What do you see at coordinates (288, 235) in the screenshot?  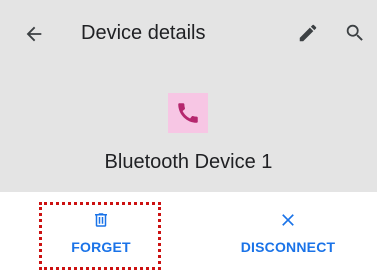 I see `disconnect-button: DISCONNECT` at bounding box center [288, 235].